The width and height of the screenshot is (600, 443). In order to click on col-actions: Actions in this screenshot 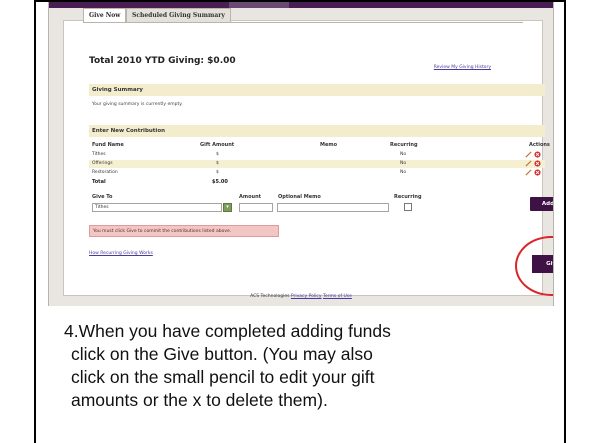, I will do `click(539, 145)`.